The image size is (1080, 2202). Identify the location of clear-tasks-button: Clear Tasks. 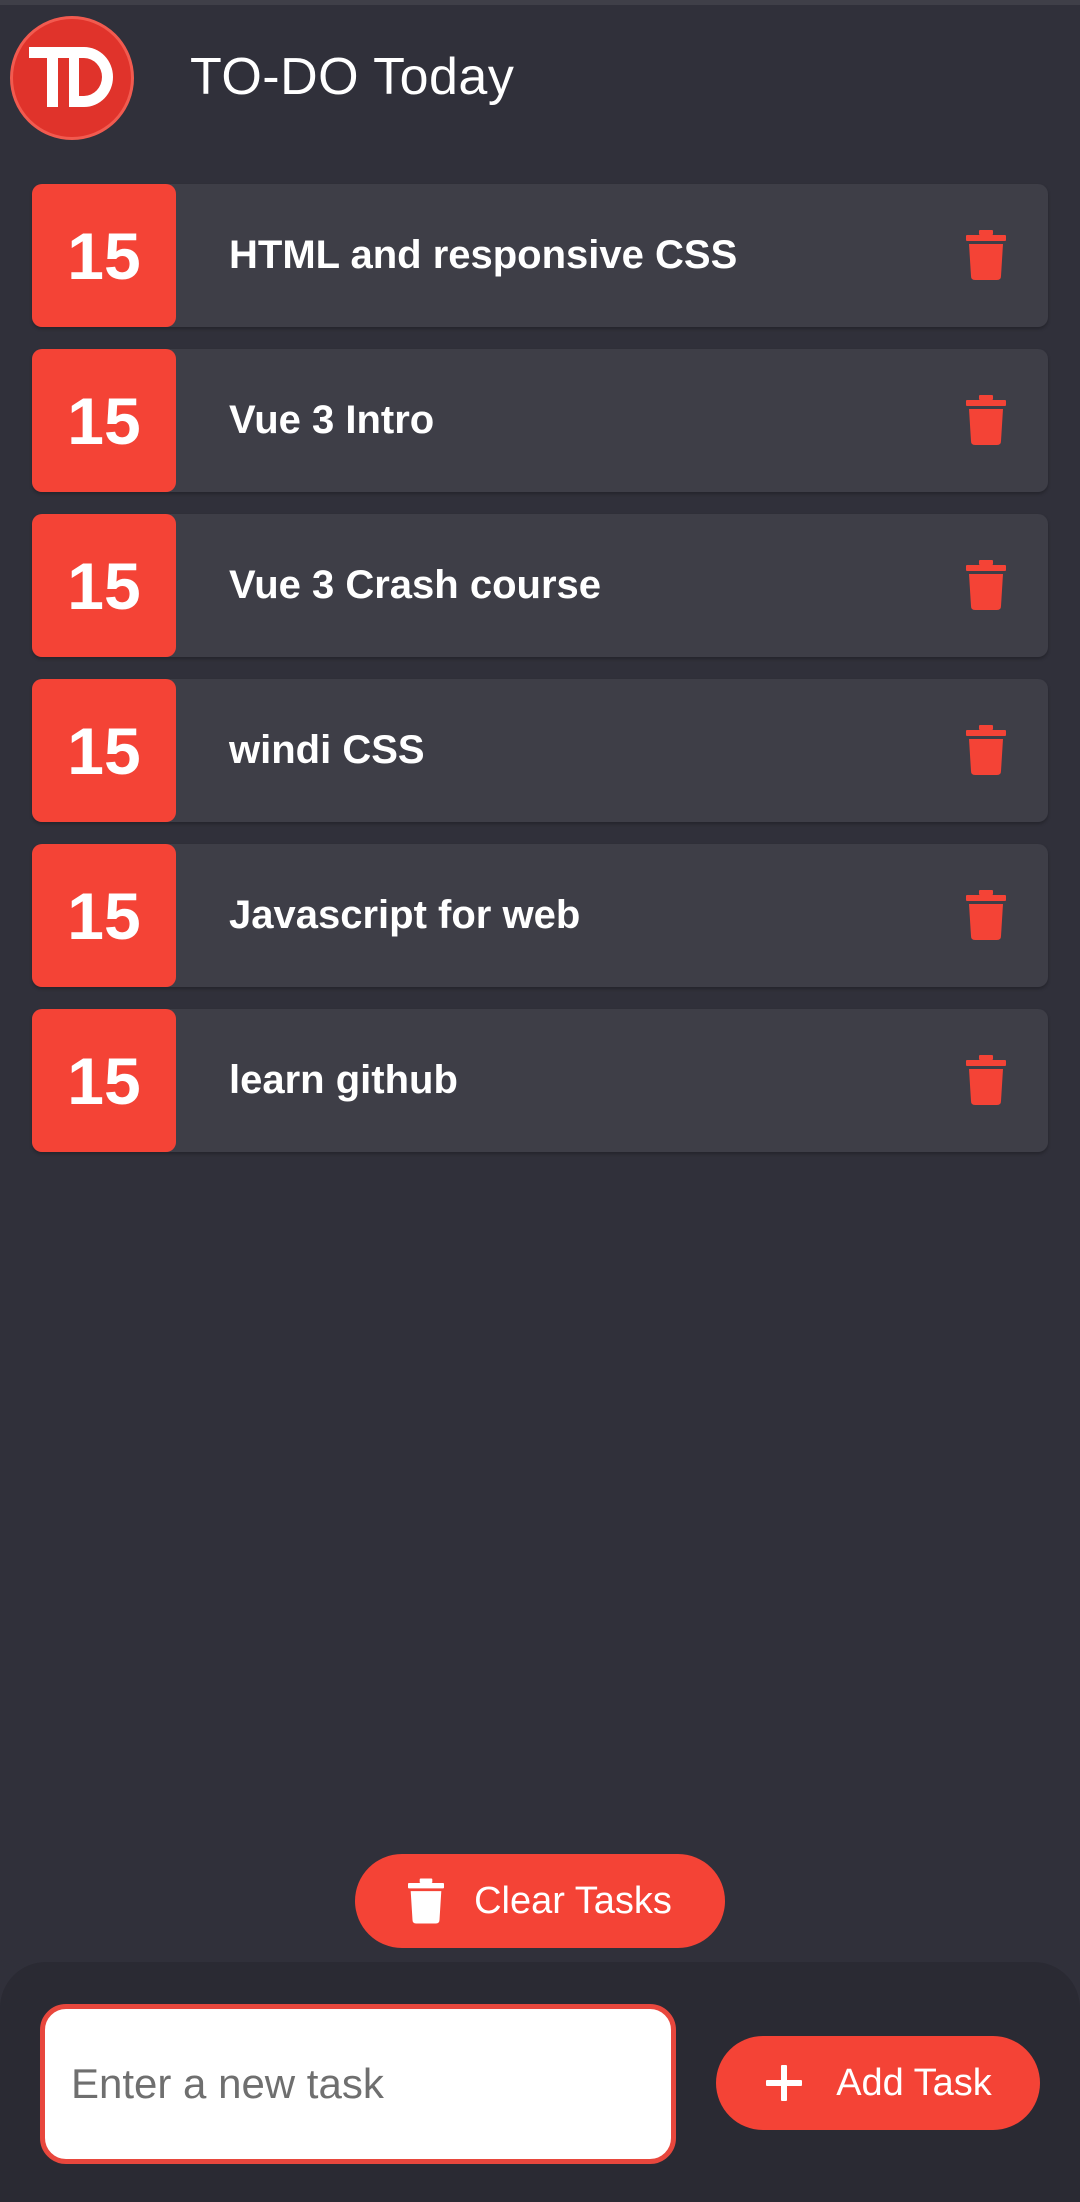
(540, 1901).